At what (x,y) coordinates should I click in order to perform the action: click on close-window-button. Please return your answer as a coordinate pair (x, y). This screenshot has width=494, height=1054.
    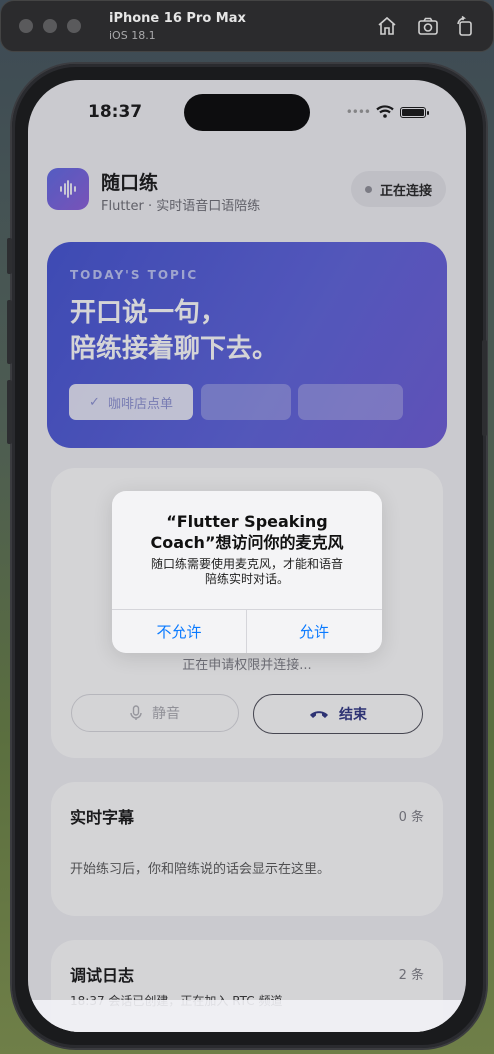
    Looking at the image, I should click on (26, 26).